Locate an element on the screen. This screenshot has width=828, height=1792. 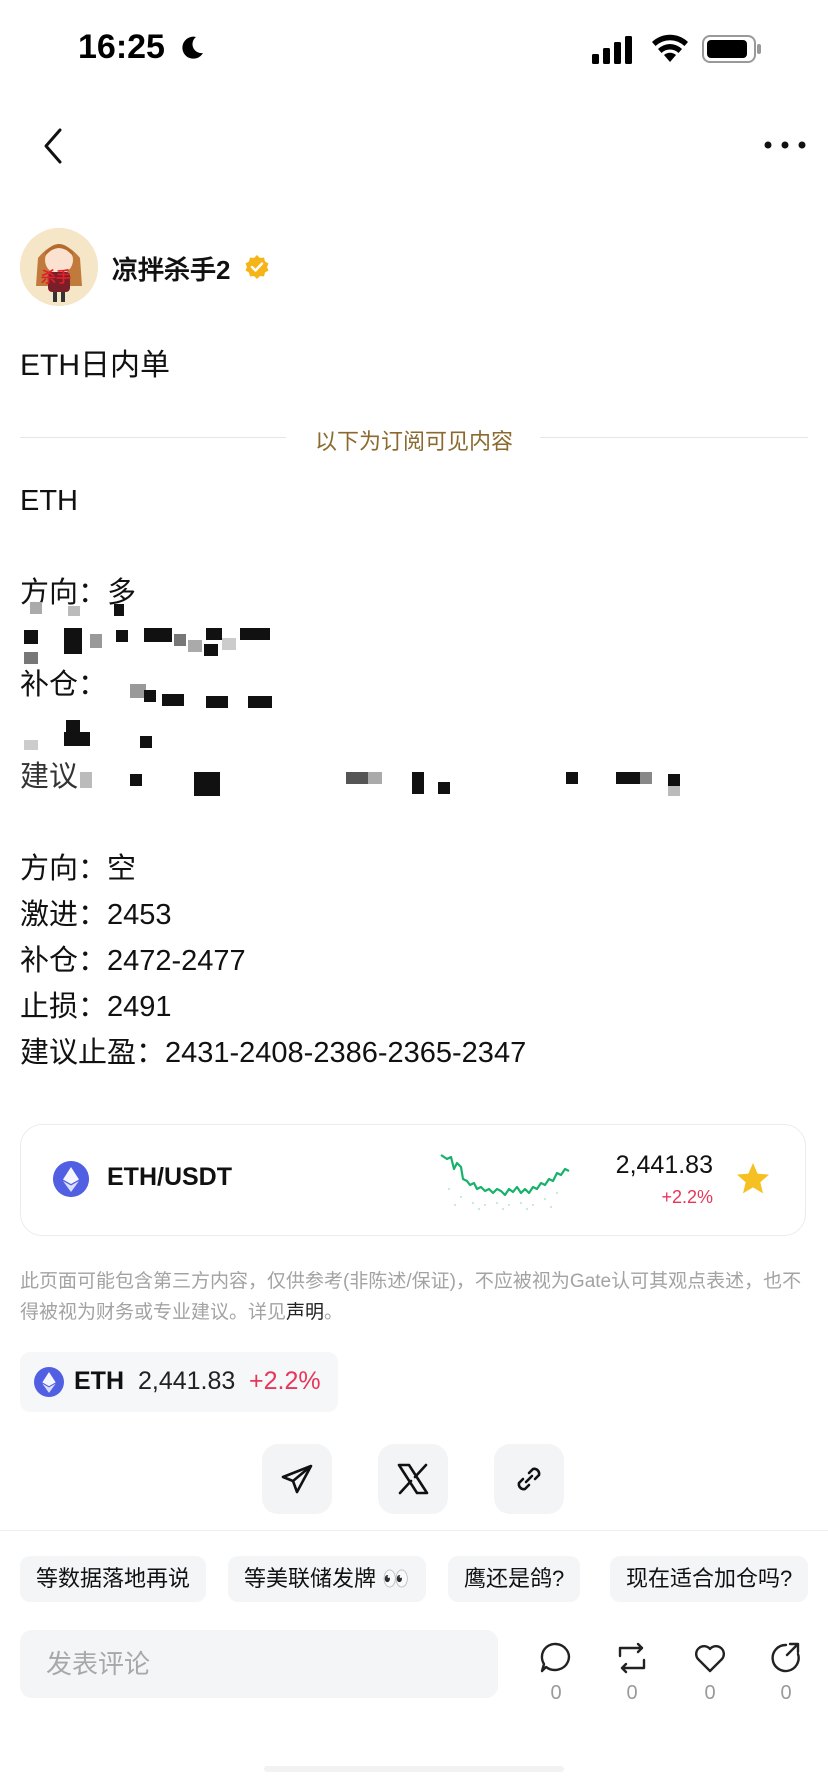
price-sparkline is located at coordinates (505, 1182).